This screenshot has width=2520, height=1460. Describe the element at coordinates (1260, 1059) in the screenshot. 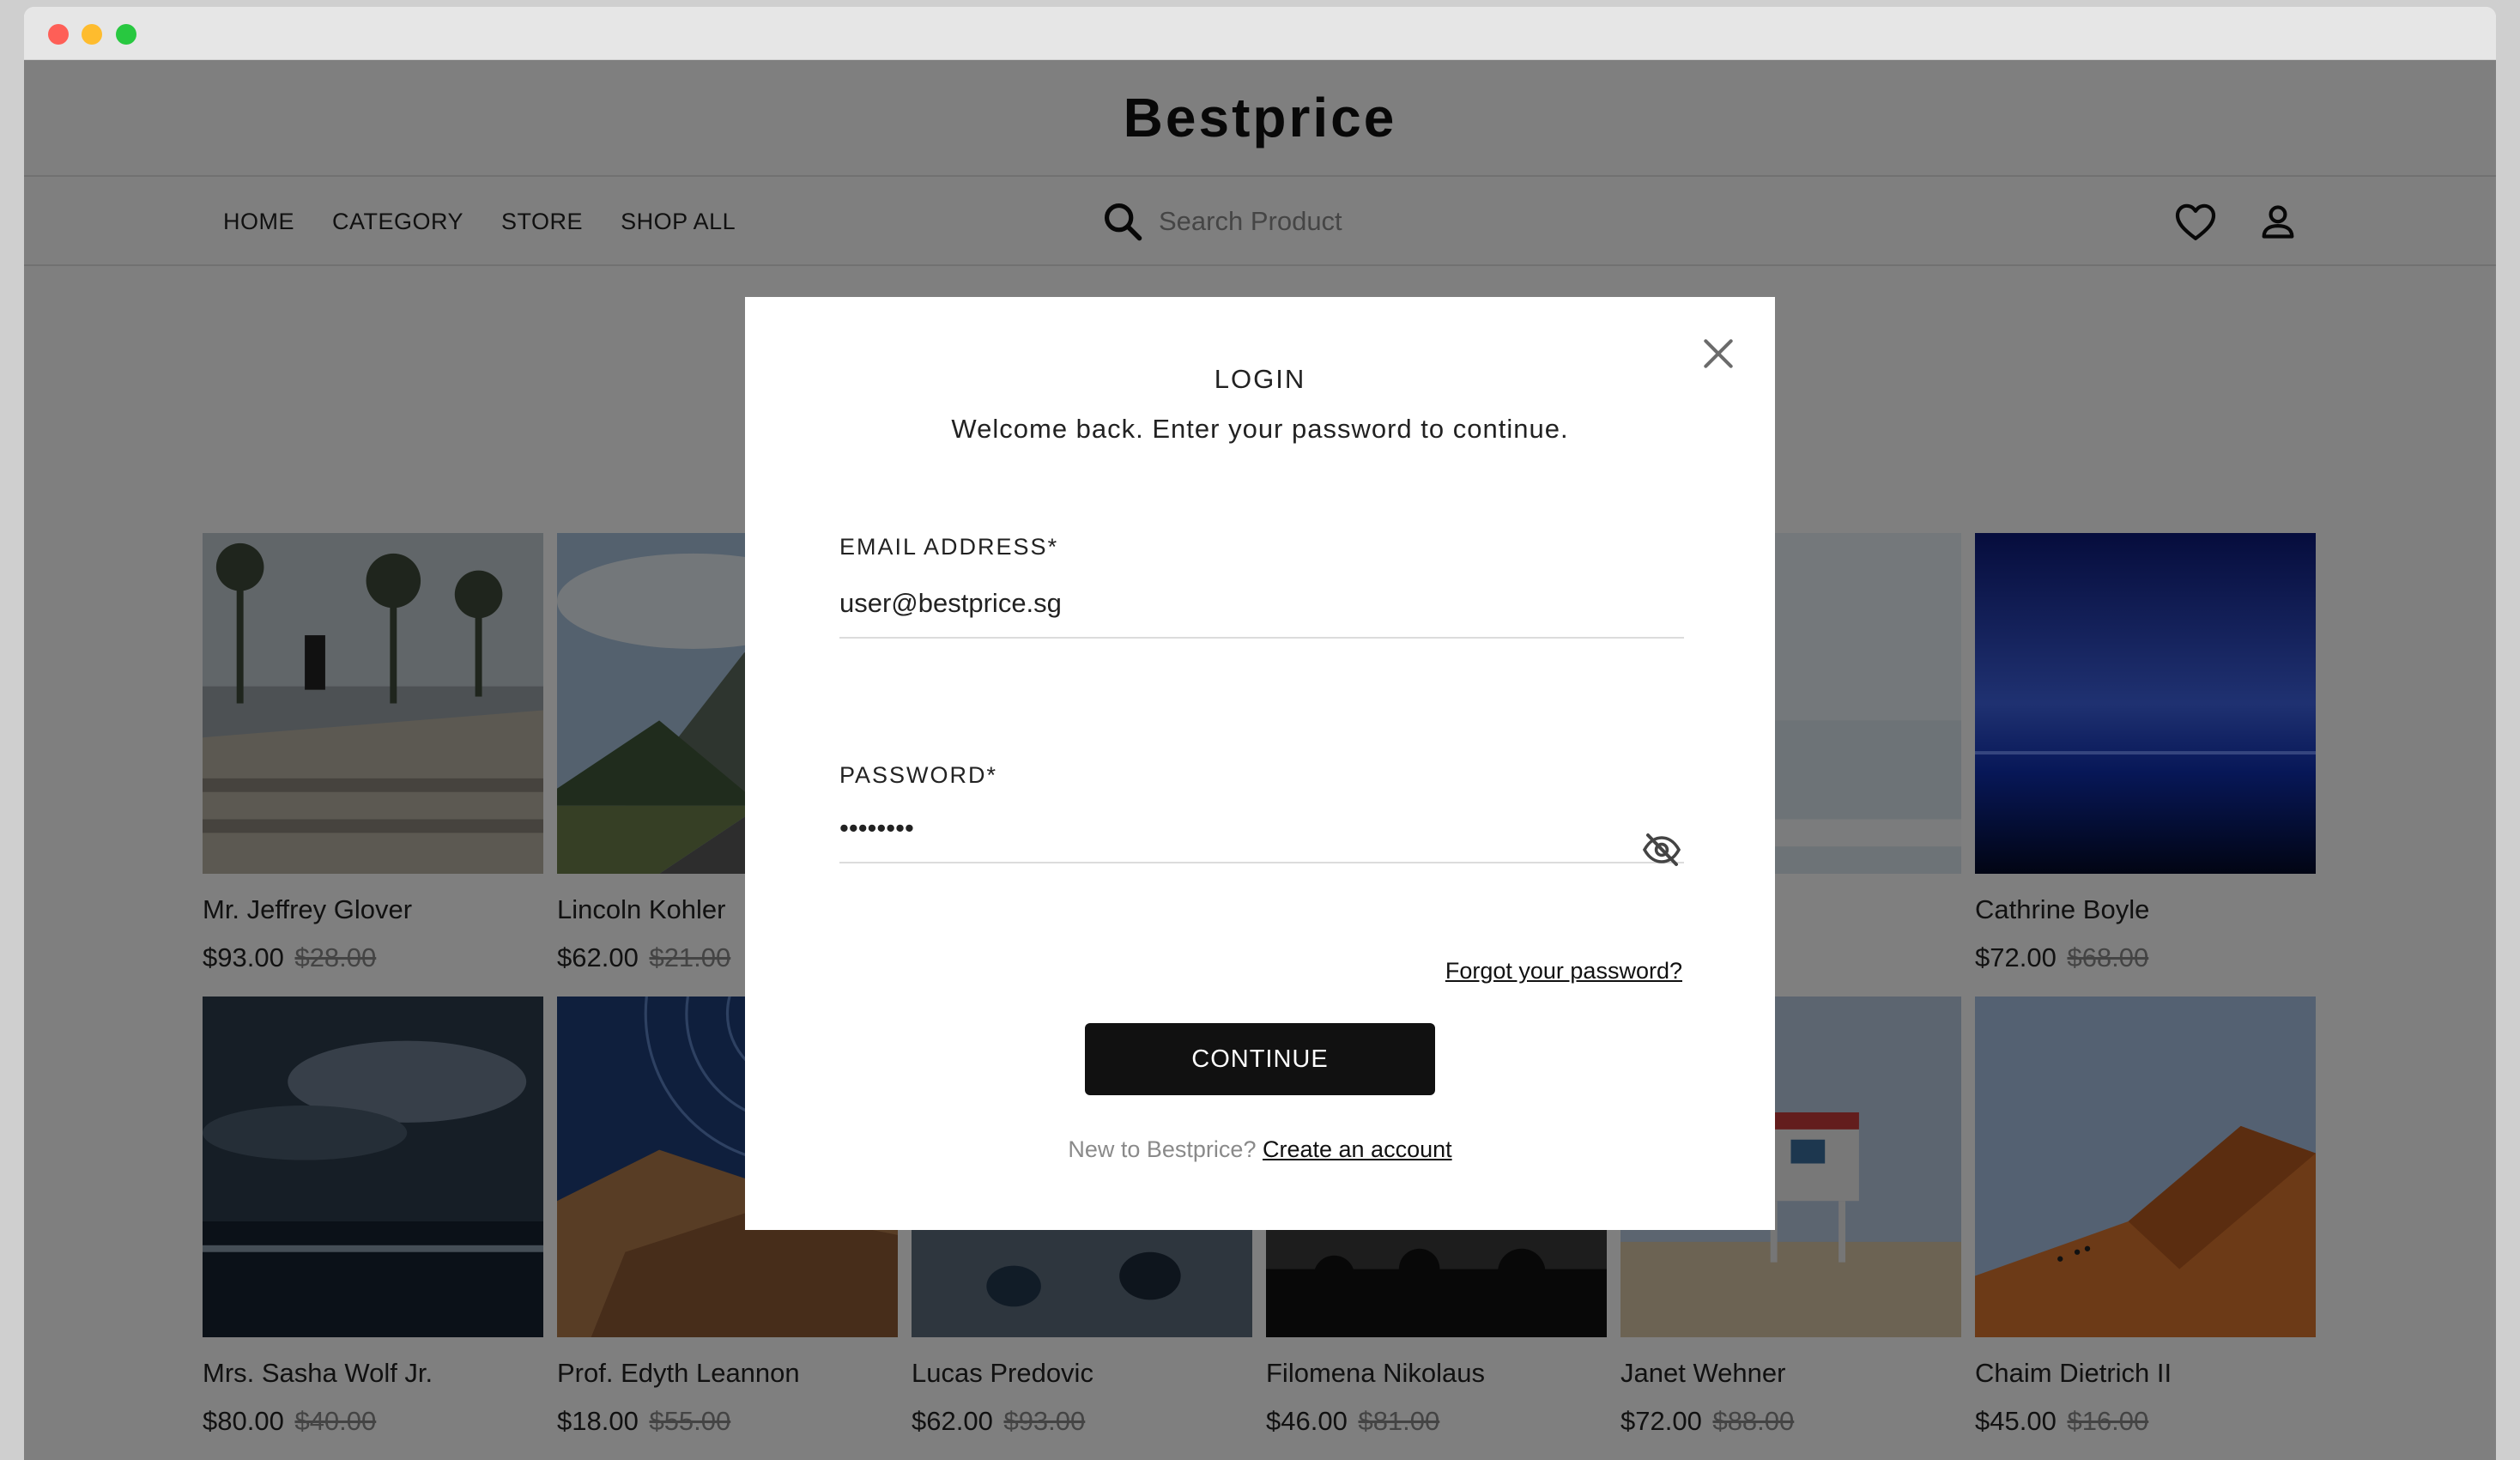

I see `continue-button: CONTINUE` at that location.